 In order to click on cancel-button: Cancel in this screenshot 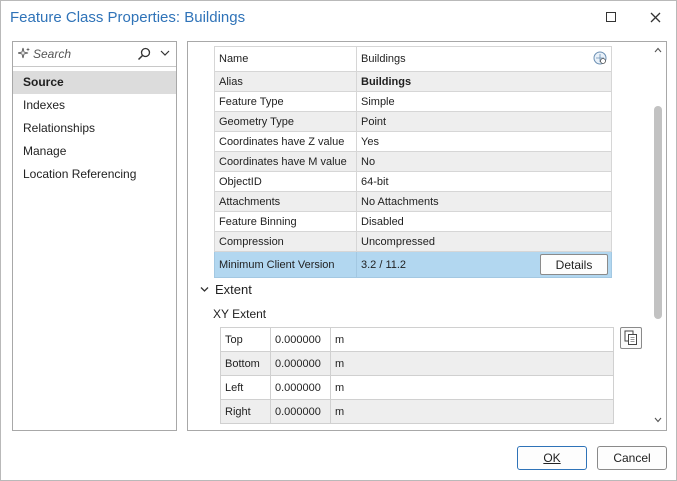, I will do `click(632, 458)`.